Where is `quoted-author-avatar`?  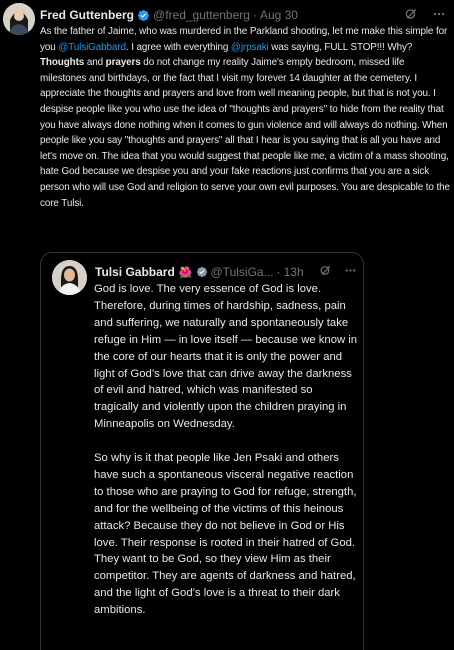 quoted-author-avatar is located at coordinates (69, 277).